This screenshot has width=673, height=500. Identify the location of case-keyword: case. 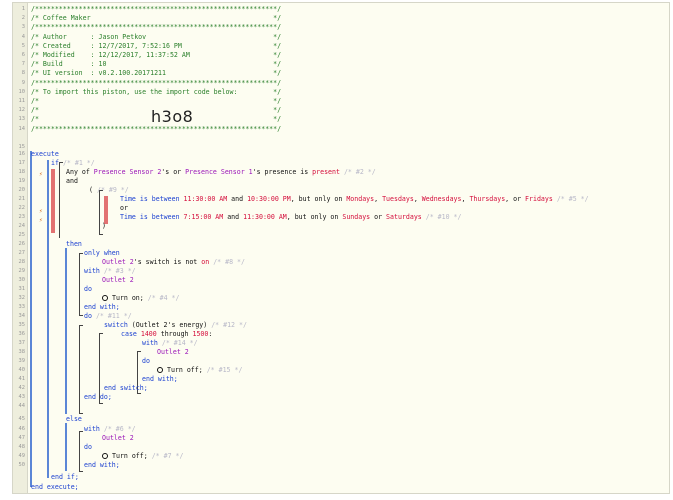
(131, 334).